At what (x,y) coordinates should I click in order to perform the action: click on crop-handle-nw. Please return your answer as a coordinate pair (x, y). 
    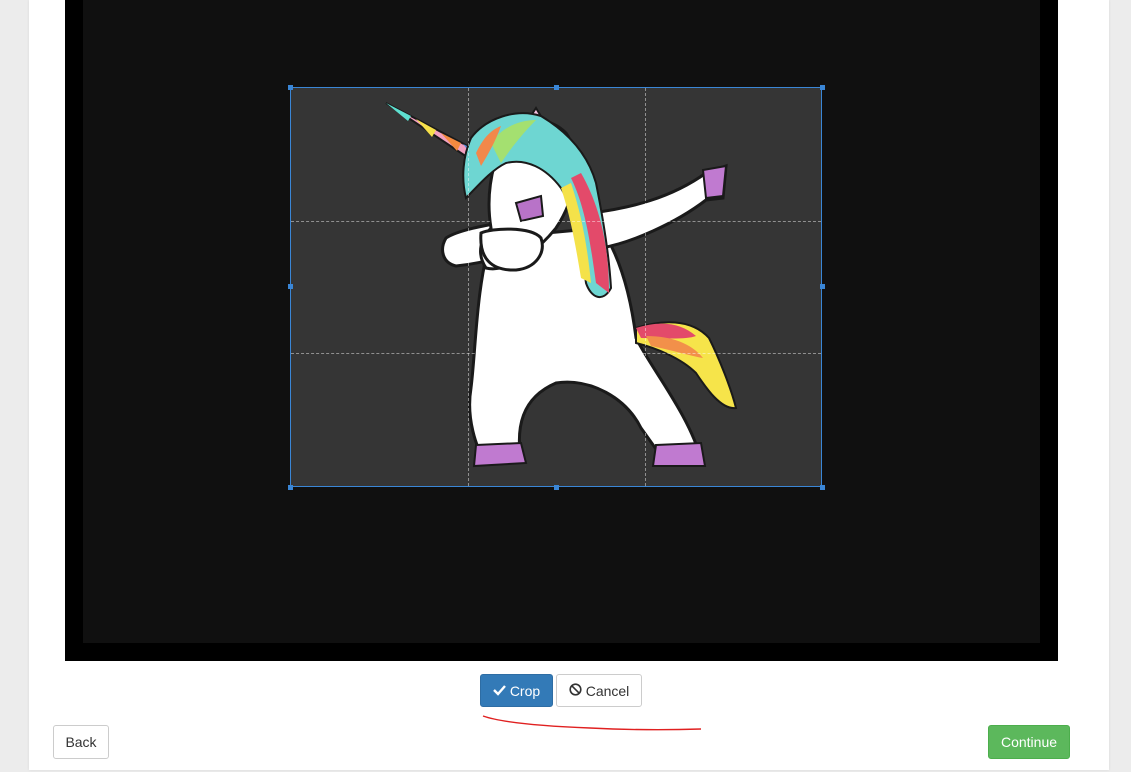
    Looking at the image, I should click on (290, 87).